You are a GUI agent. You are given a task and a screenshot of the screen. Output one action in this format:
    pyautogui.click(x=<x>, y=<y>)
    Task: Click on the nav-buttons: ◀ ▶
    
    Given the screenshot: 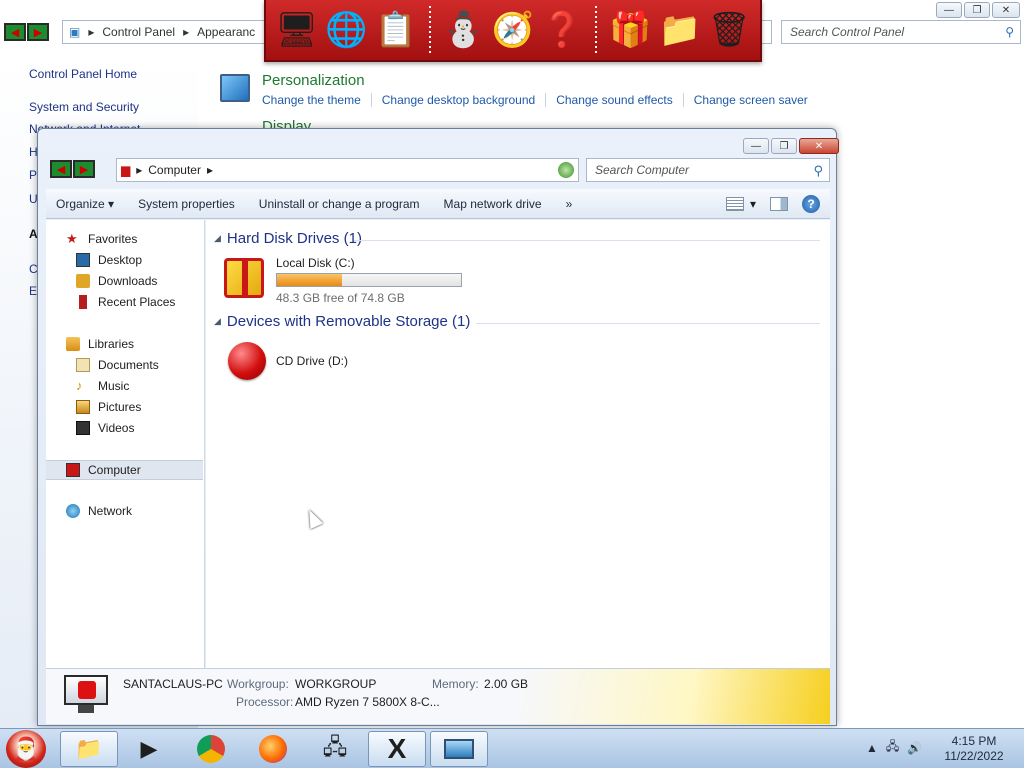 What is the action you would take?
    pyautogui.click(x=72, y=169)
    